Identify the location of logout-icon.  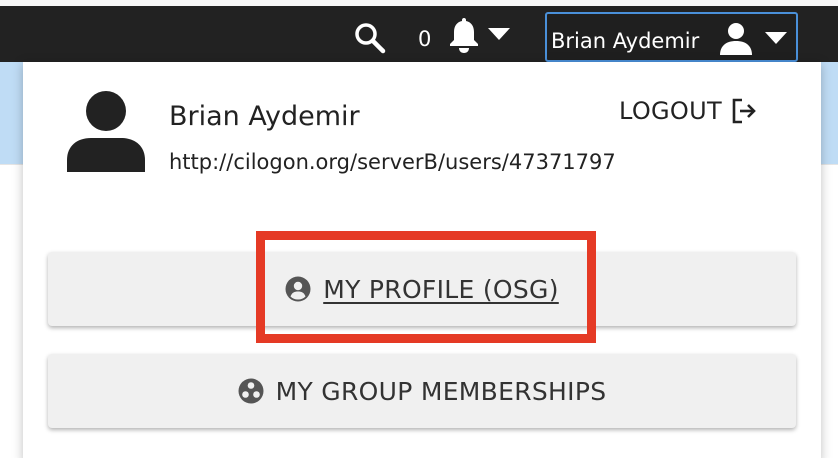
(744, 111).